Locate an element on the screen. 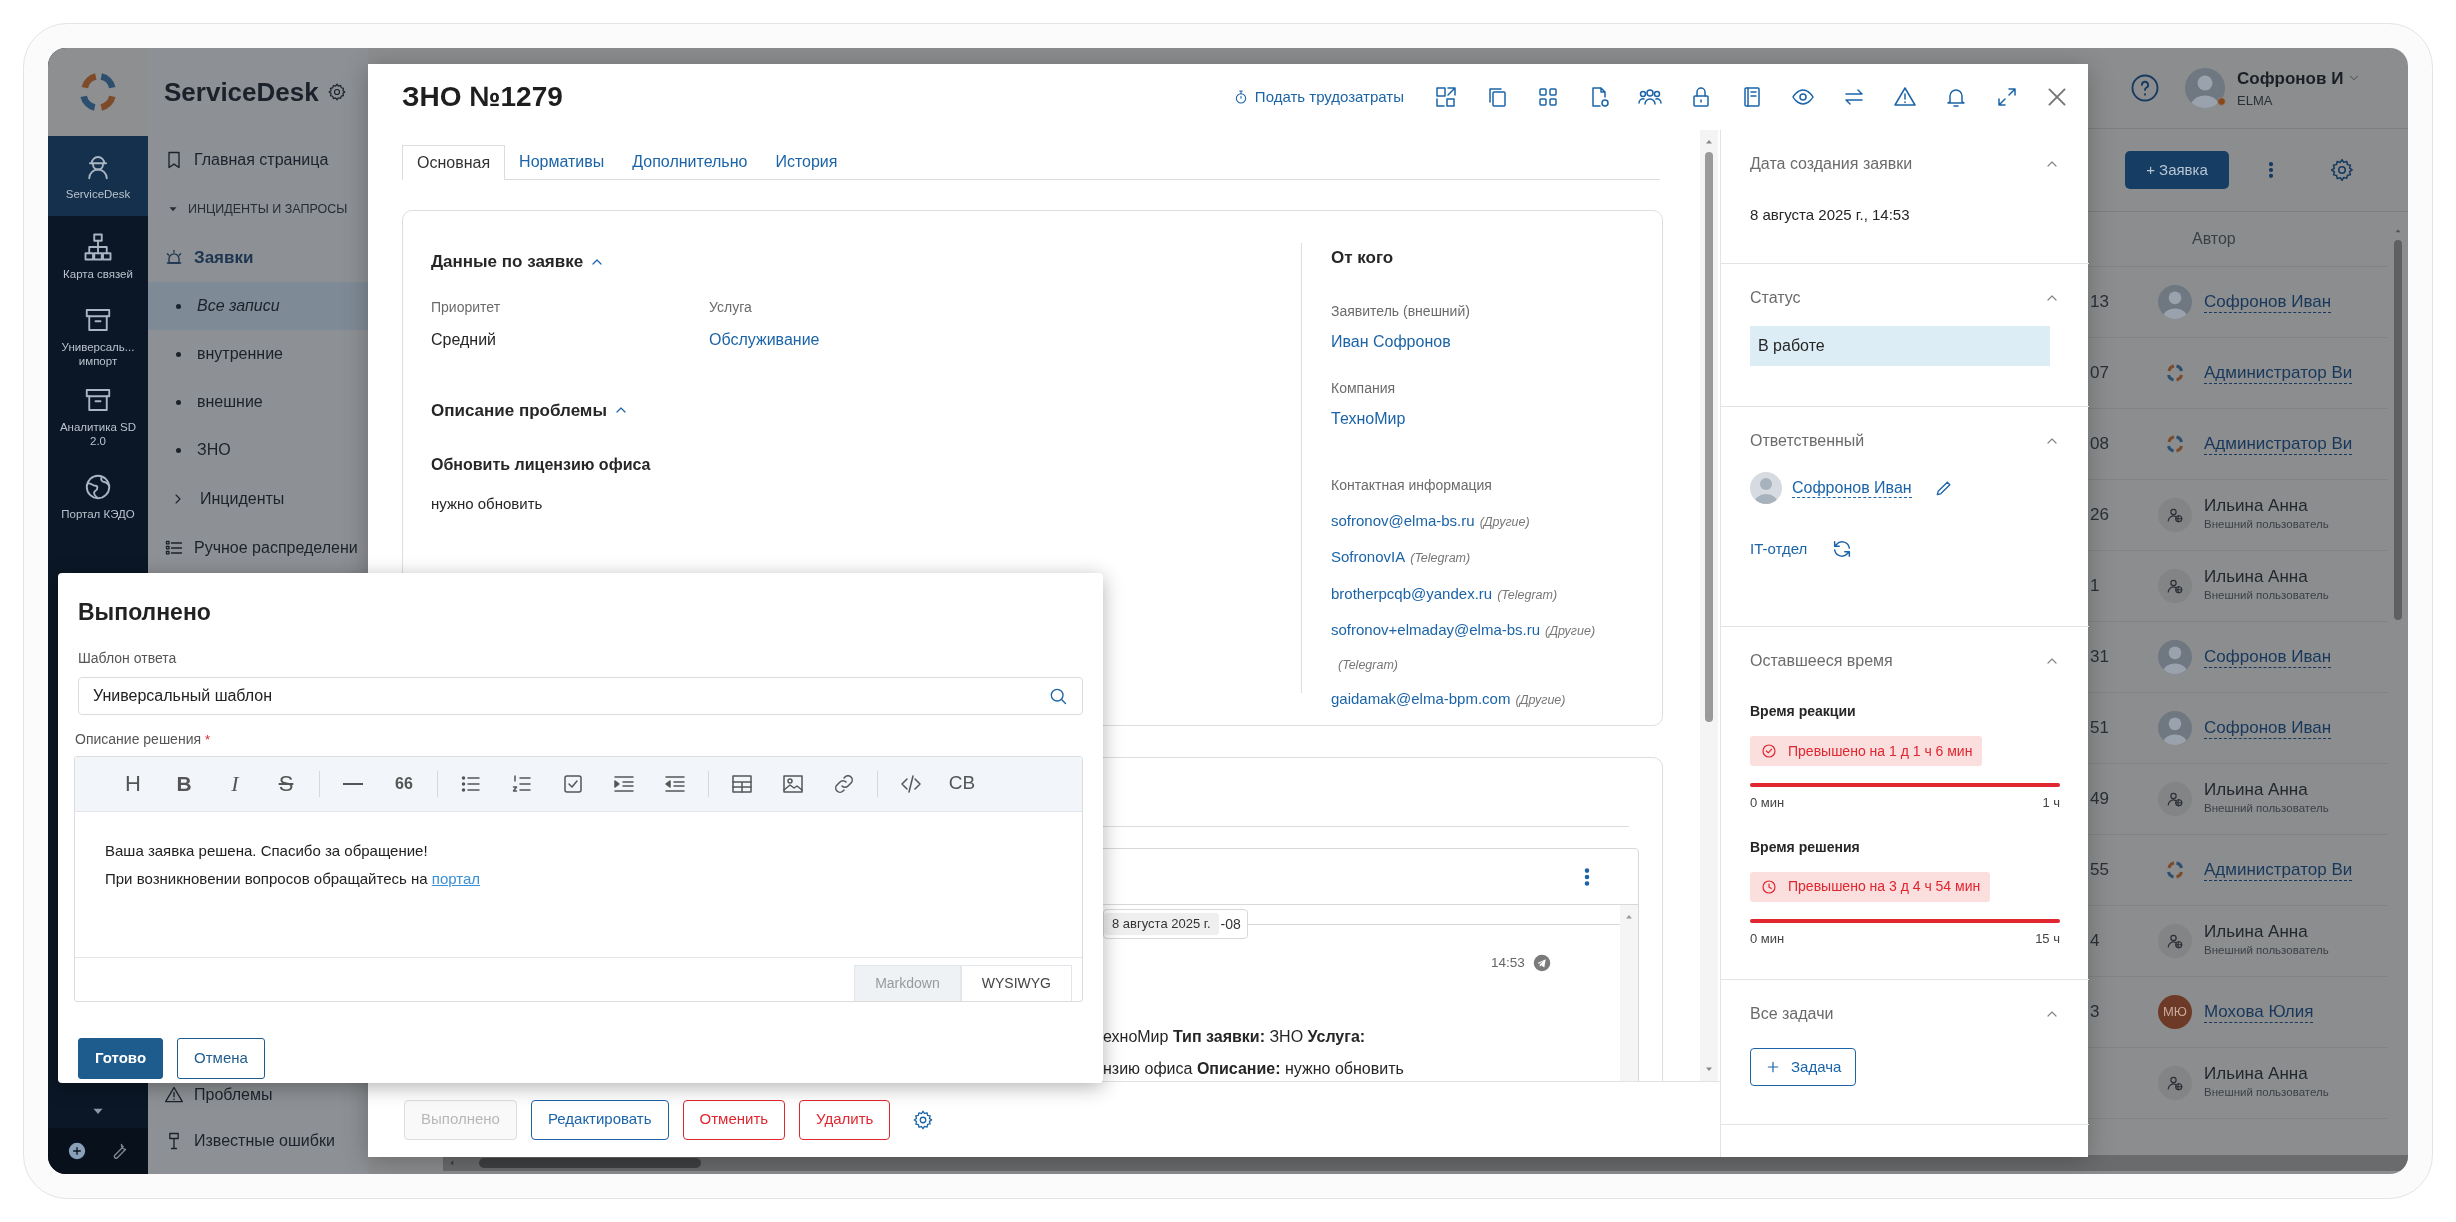 The image size is (2456, 1222). add-task-button: Задача is located at coordinates (1803, 1067).